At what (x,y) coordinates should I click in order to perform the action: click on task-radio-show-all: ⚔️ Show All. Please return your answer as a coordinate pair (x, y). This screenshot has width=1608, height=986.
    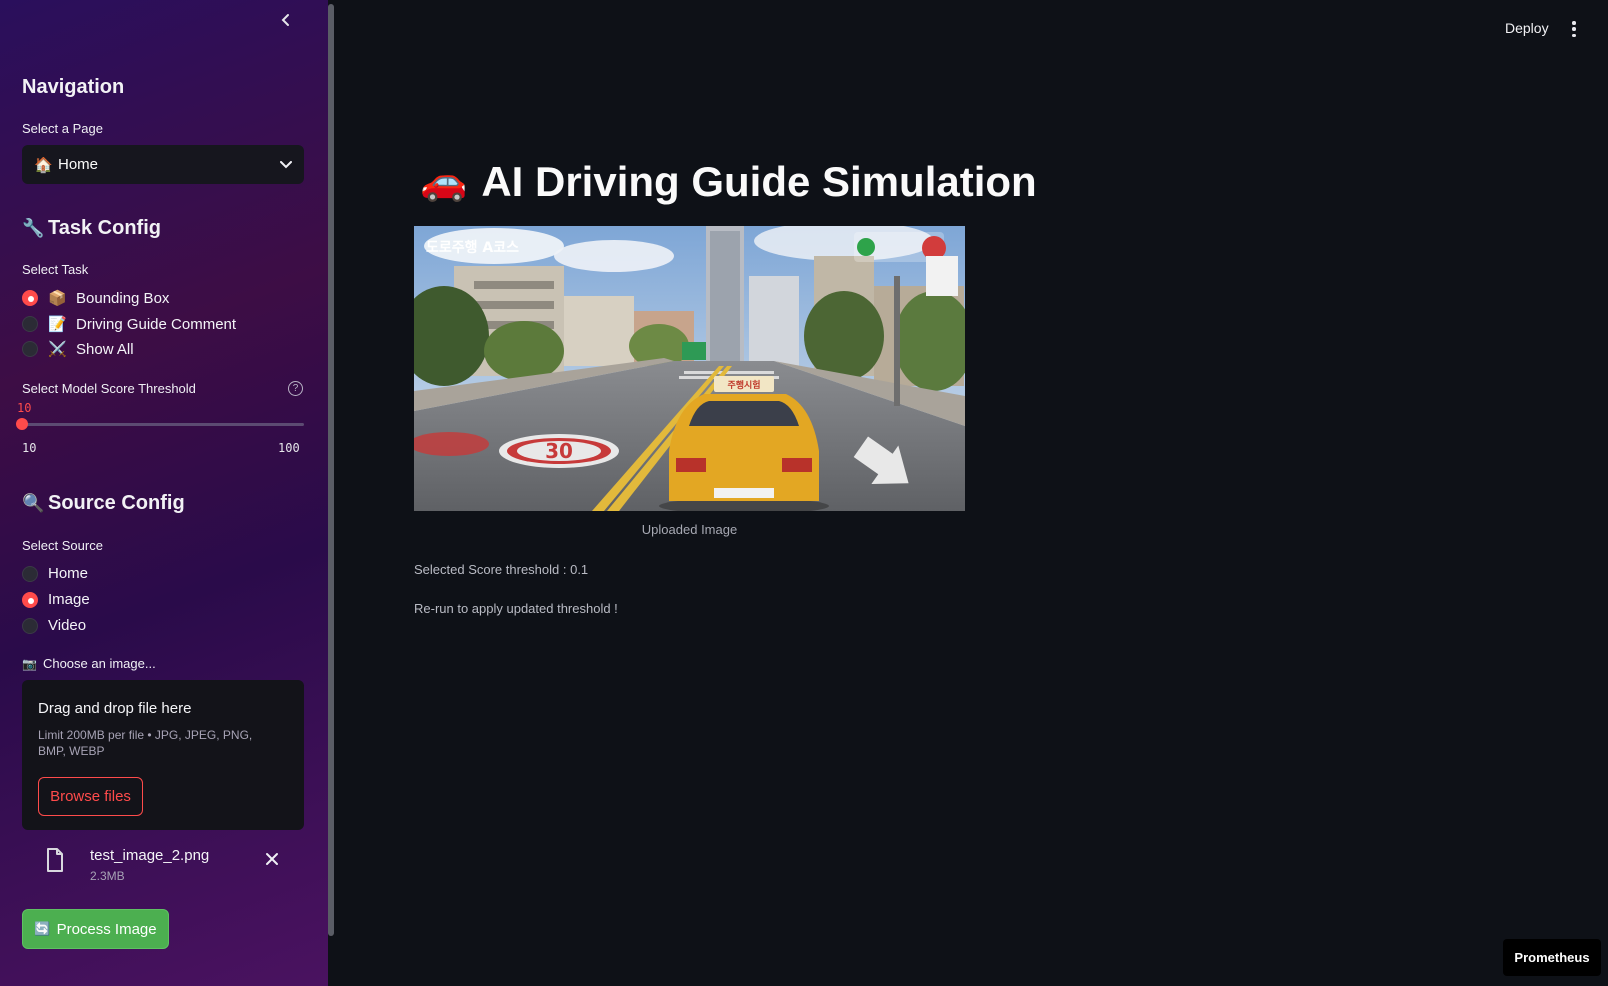
    Looking at the image, I should click on (78, 349).